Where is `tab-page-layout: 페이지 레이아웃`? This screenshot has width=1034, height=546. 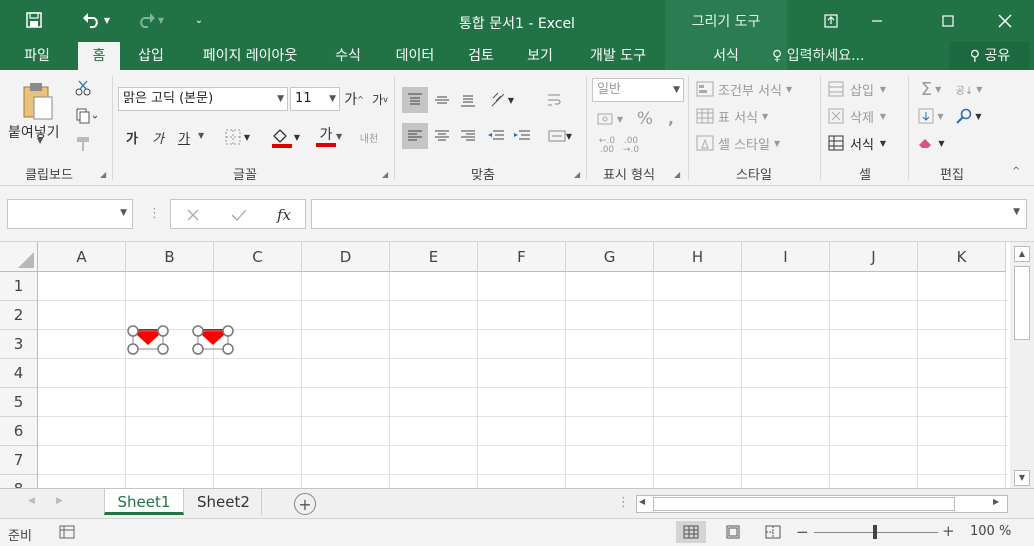 tab-page-layout: 페이지 레이아웃 is located at coordinates (250, 56).